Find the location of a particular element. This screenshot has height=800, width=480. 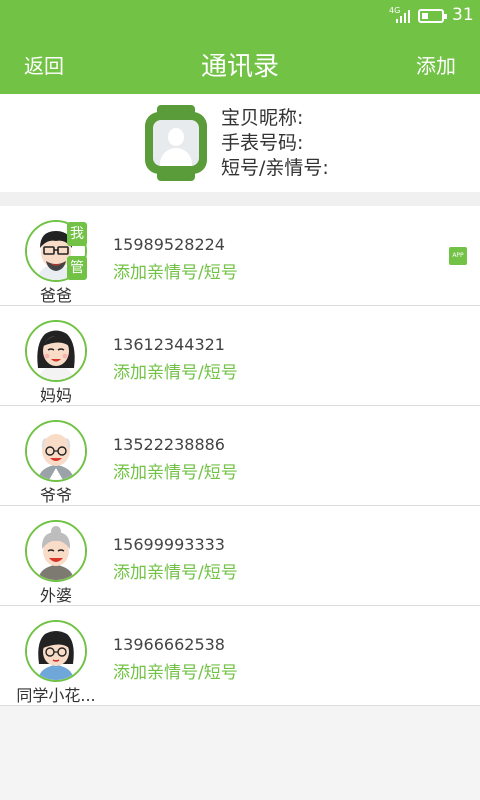

watch-number-label: 手表号码: is located at coordinates (262, 143).